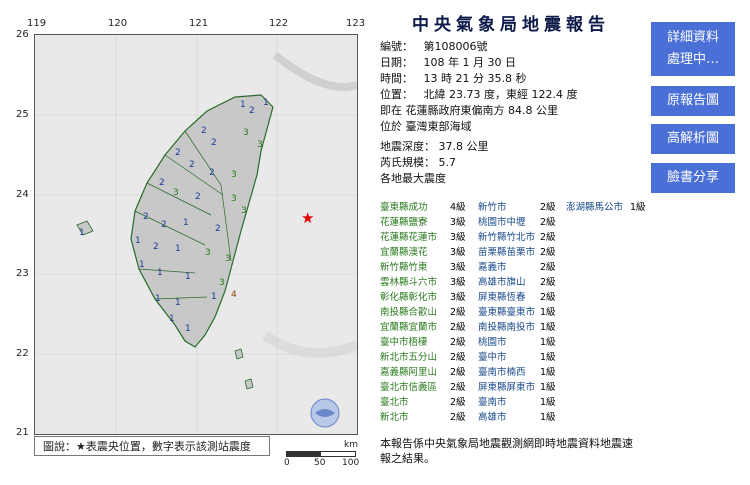  What do you see at coordinates (511, 387) in the screenshot?
I see `intensity-row: 臺北市信義區 2級 屏東縣屏東市 1級` at bounding box center [511, 387].